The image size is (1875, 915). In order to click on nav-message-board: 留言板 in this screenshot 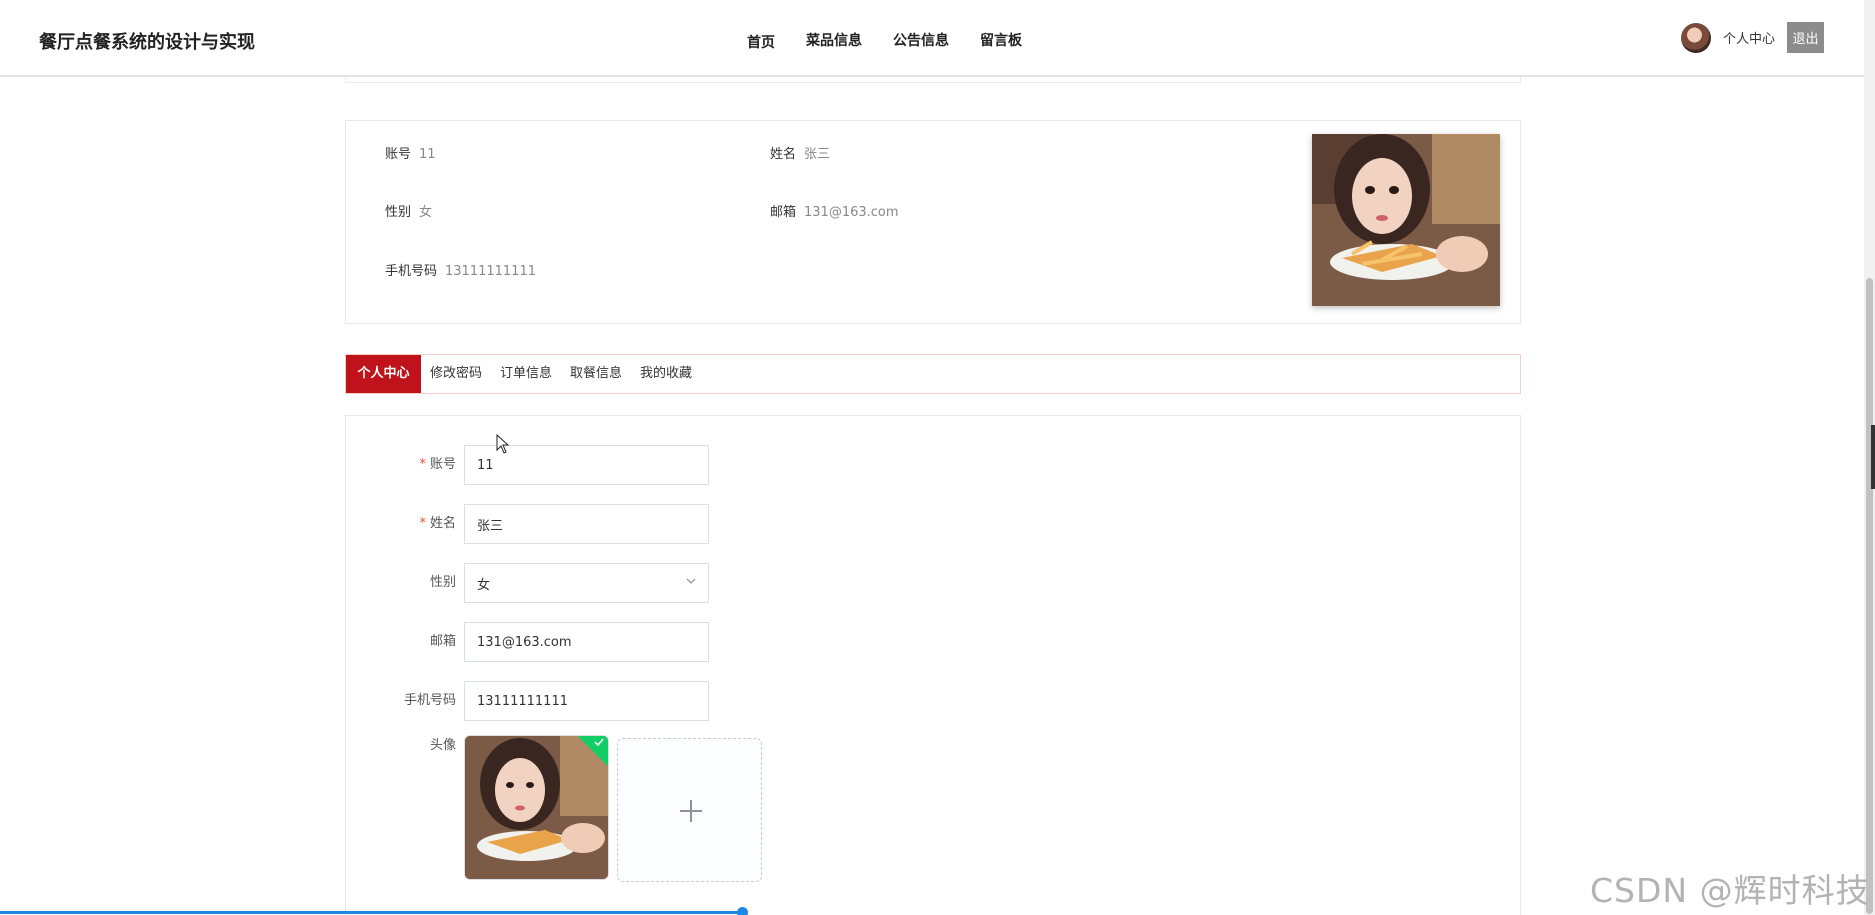, I will do `click(1001, 41)`.